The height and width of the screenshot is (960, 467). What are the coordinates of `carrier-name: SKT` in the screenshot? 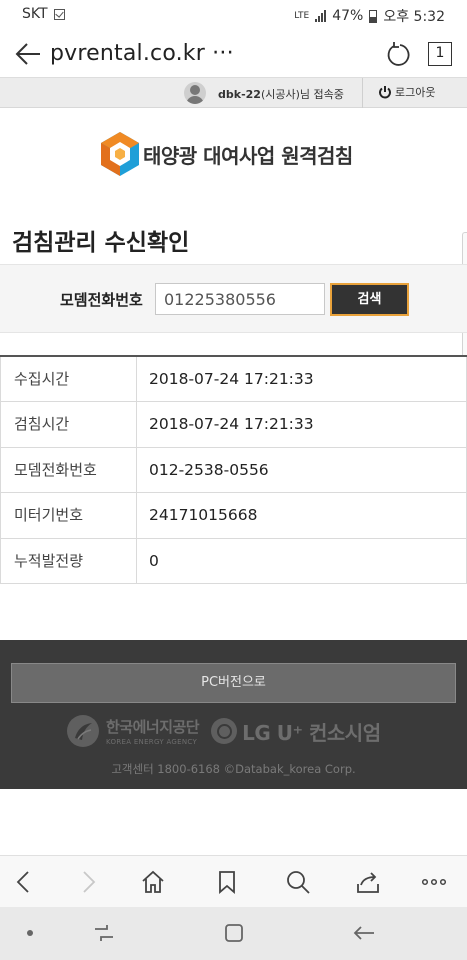 It's located at (35, 14).